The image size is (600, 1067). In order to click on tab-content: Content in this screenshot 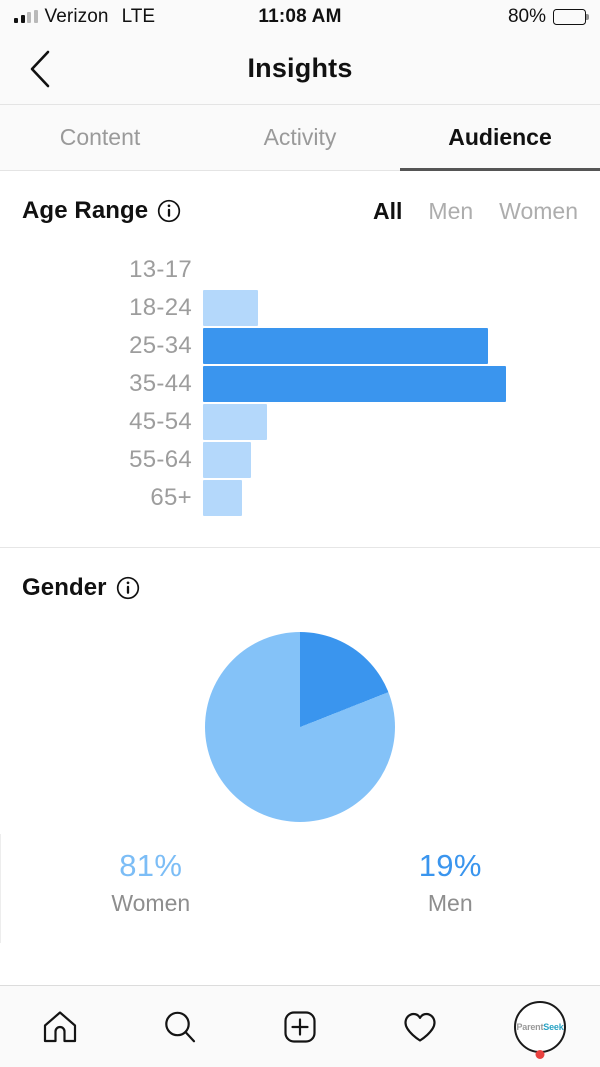, I will do `click(100, 137)`.